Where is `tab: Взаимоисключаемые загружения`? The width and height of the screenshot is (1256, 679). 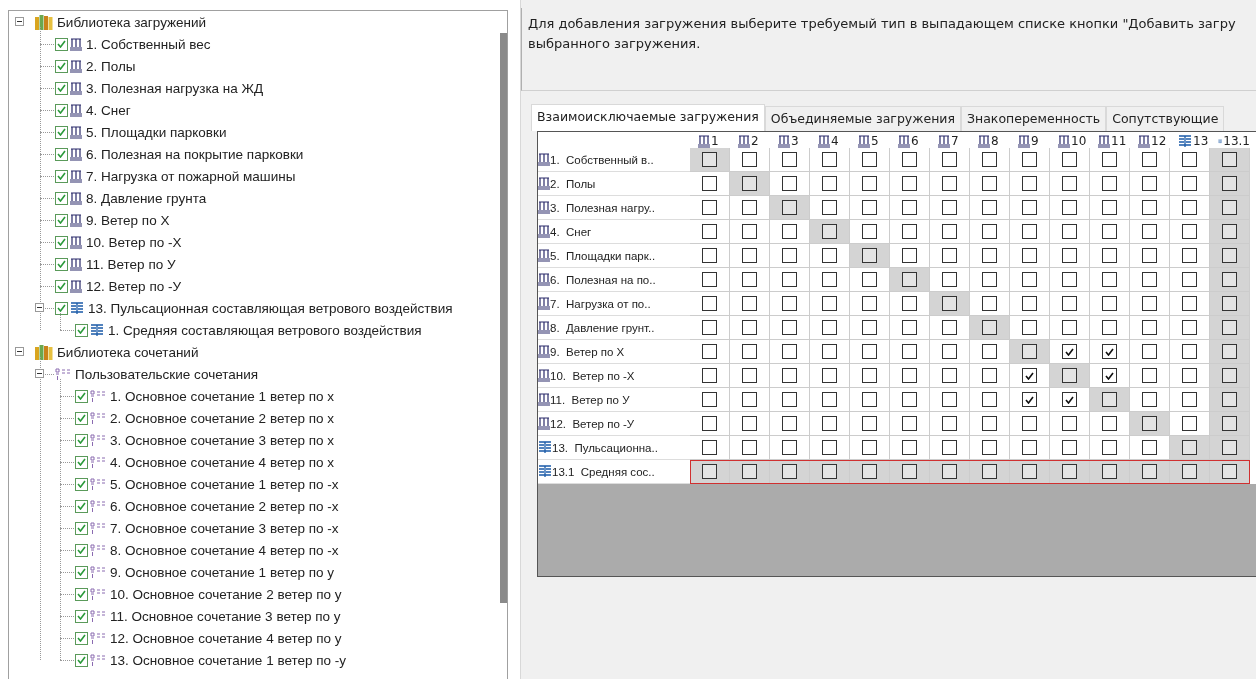 tab: Взаимоисключаемые загружения is located at coordinates (648, 117).